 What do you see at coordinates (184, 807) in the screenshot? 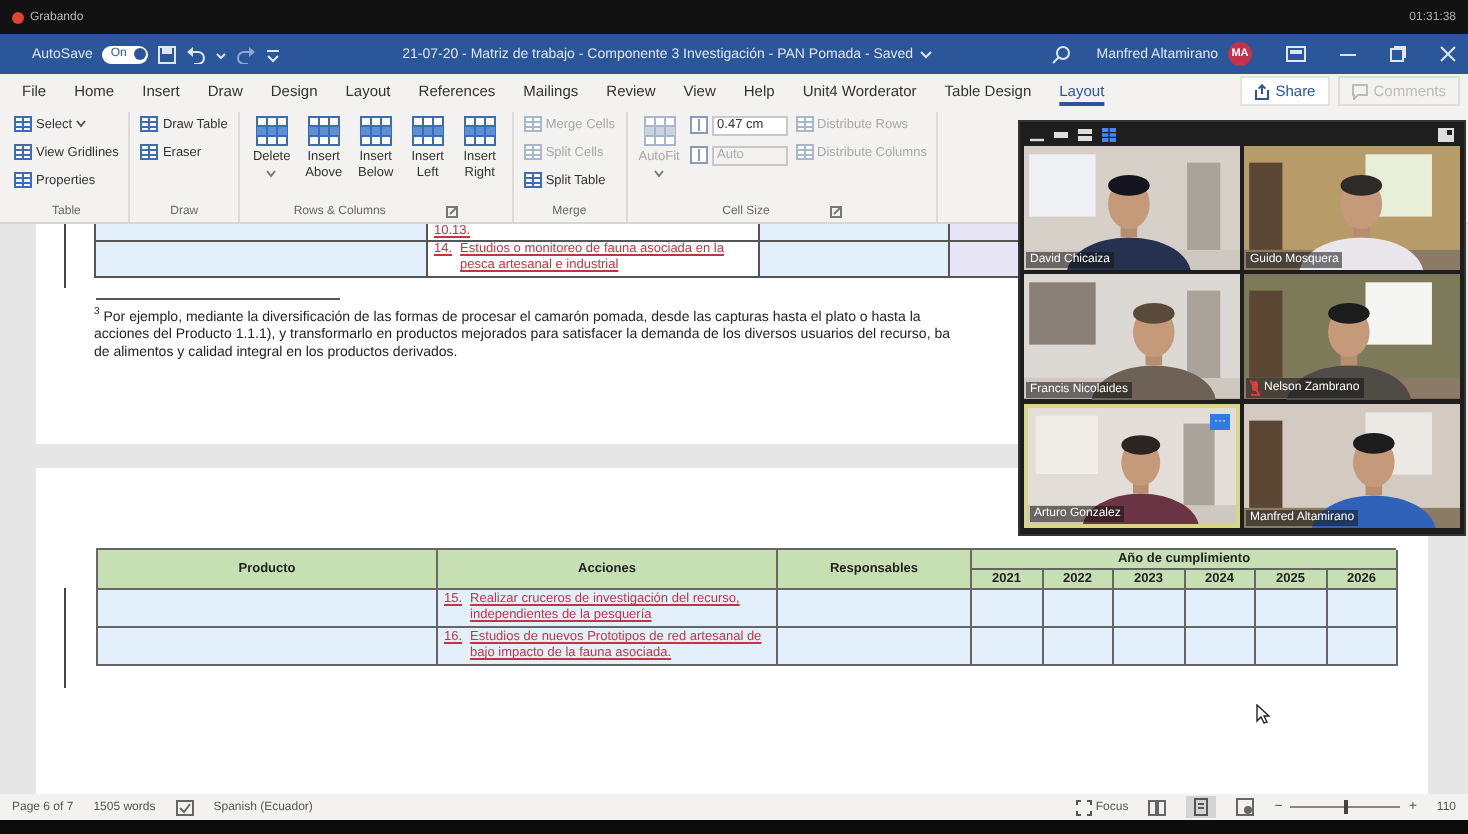
I see `proofing-icon` at bounding box center [184, 807].